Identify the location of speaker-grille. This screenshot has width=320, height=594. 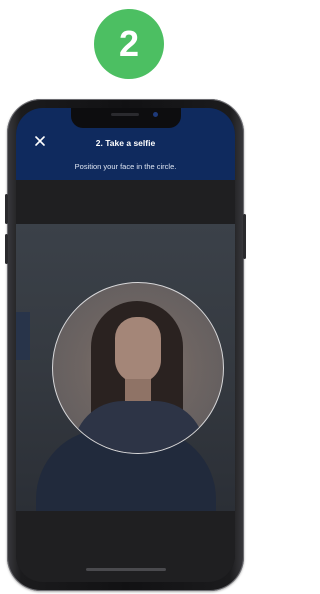
(125, 114).